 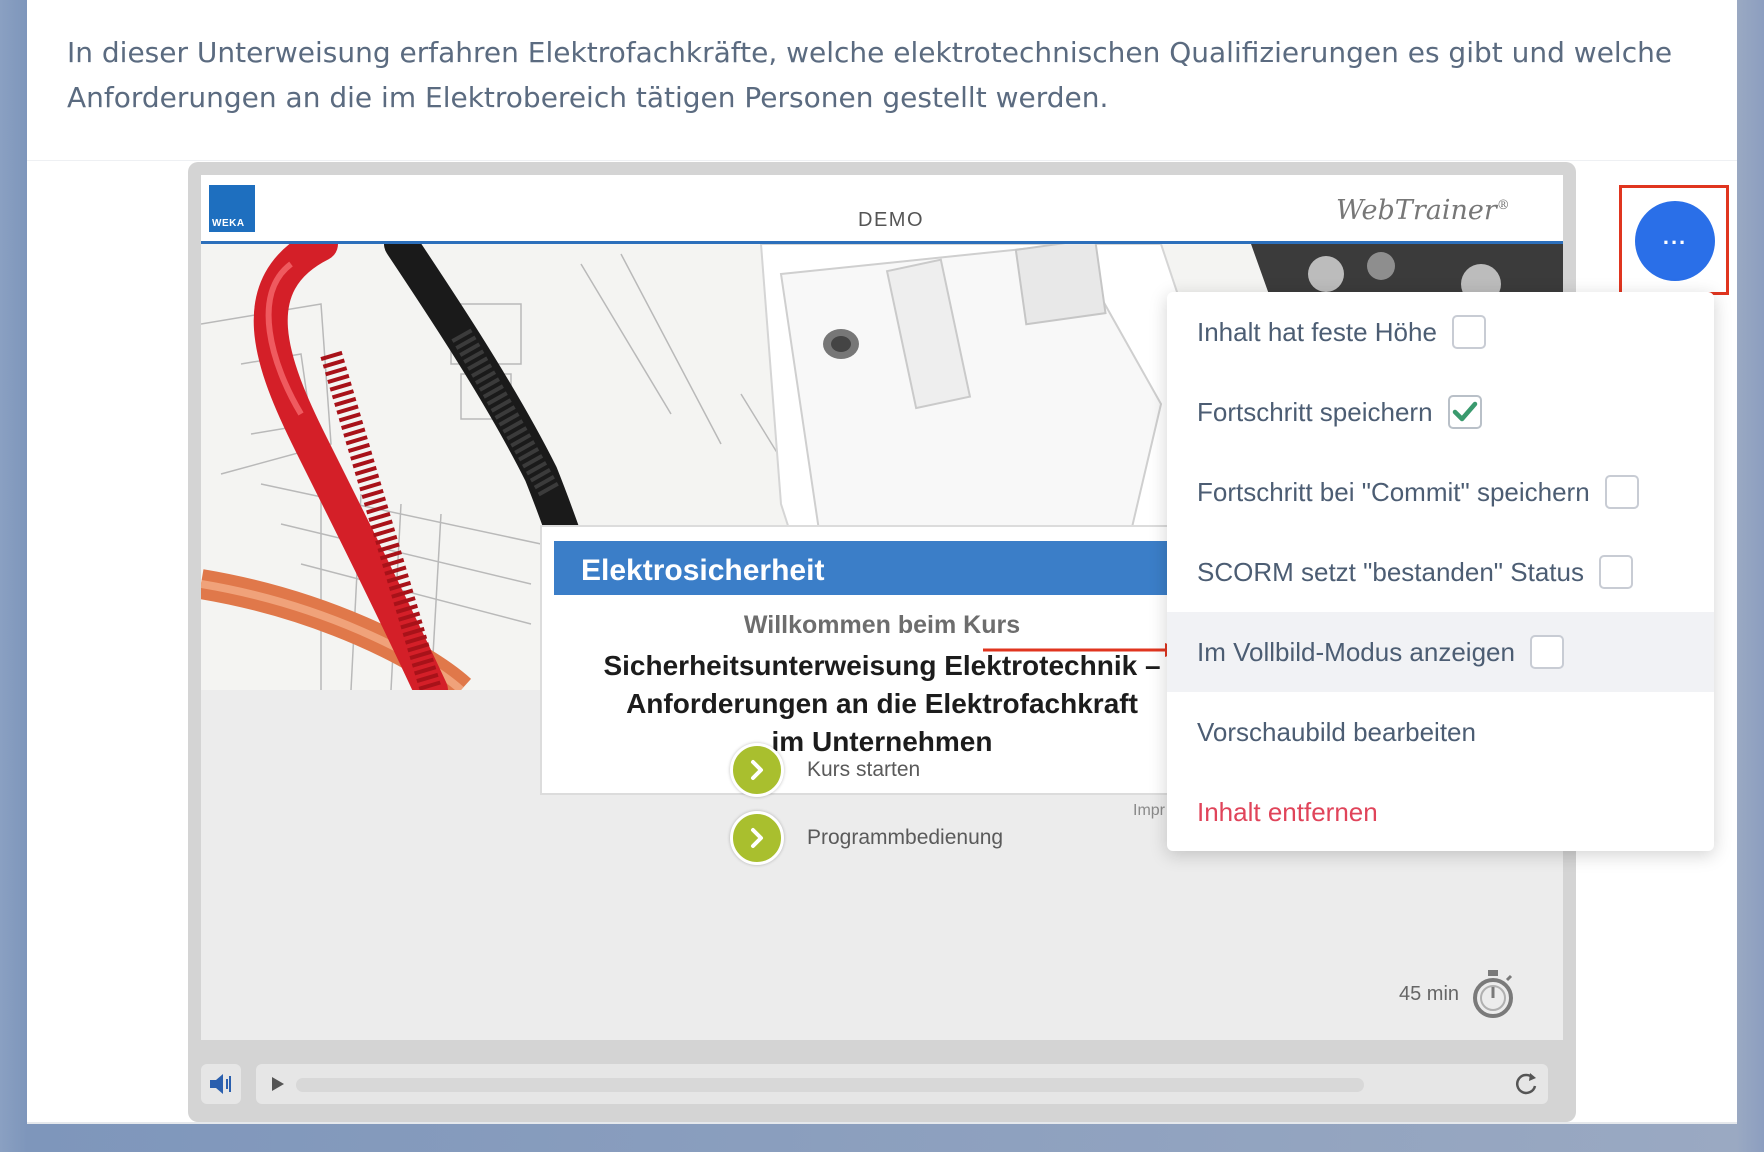 What do you see at coordinates (1440, 812) in the screenshot?
I see `option-remove-content: Inhalt entfernen` at bounding box center [1440, 812].